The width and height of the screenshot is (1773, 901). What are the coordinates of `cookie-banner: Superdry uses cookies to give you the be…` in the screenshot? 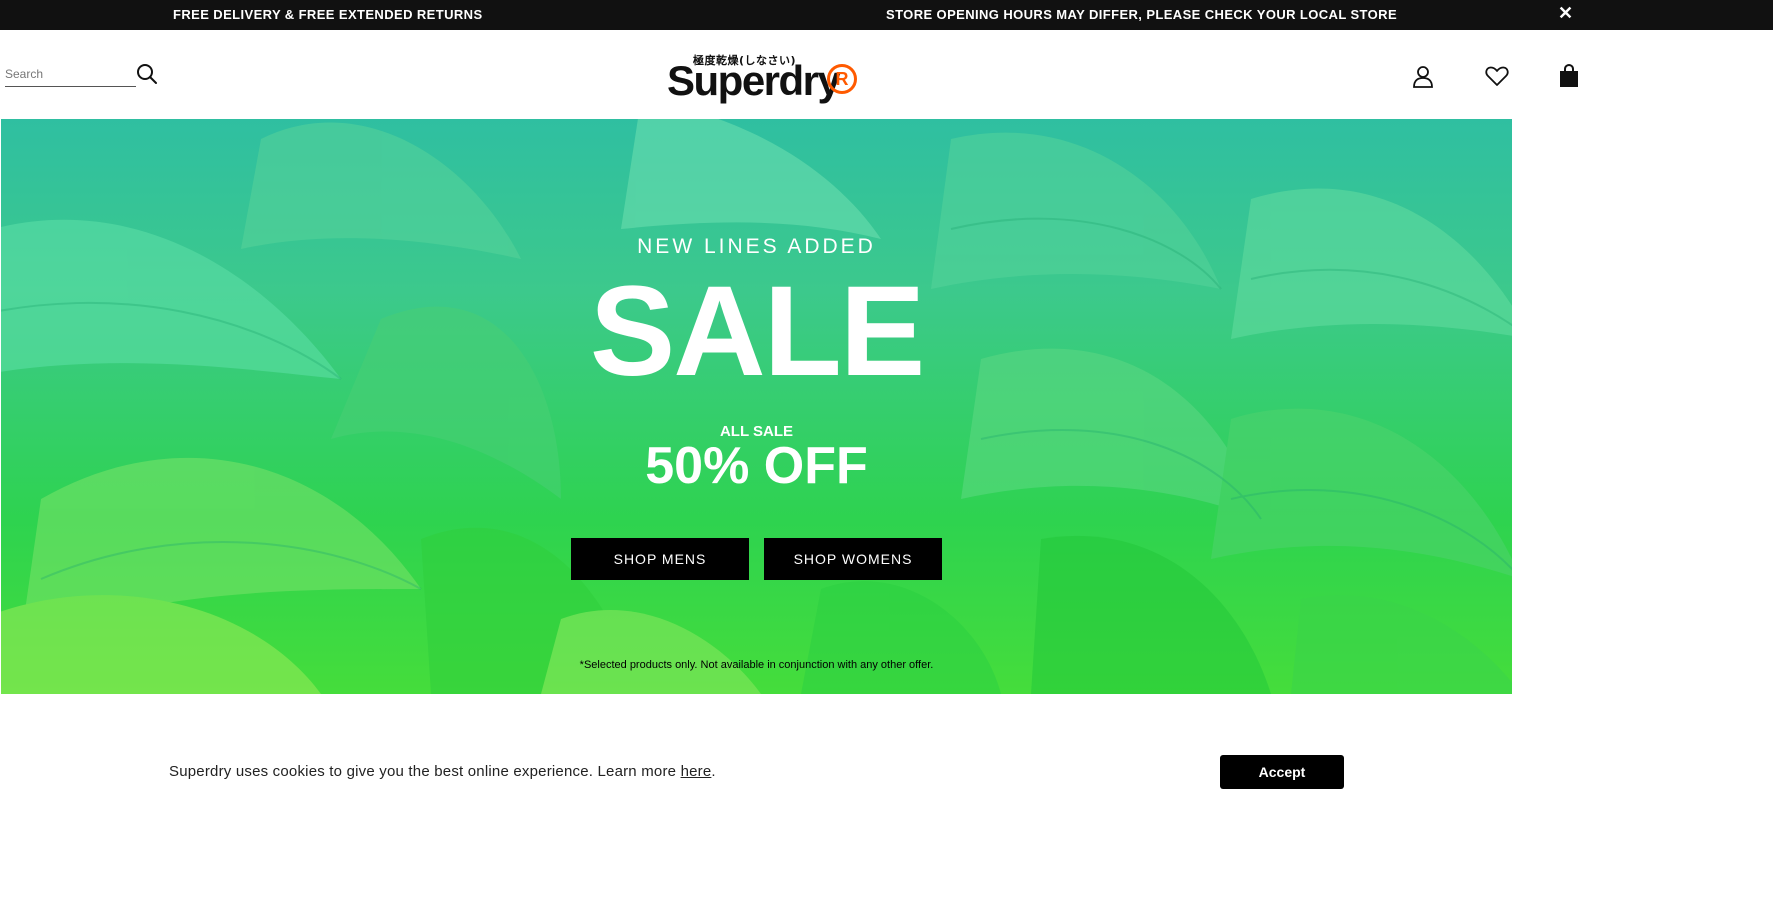 It's located at (886, 770).